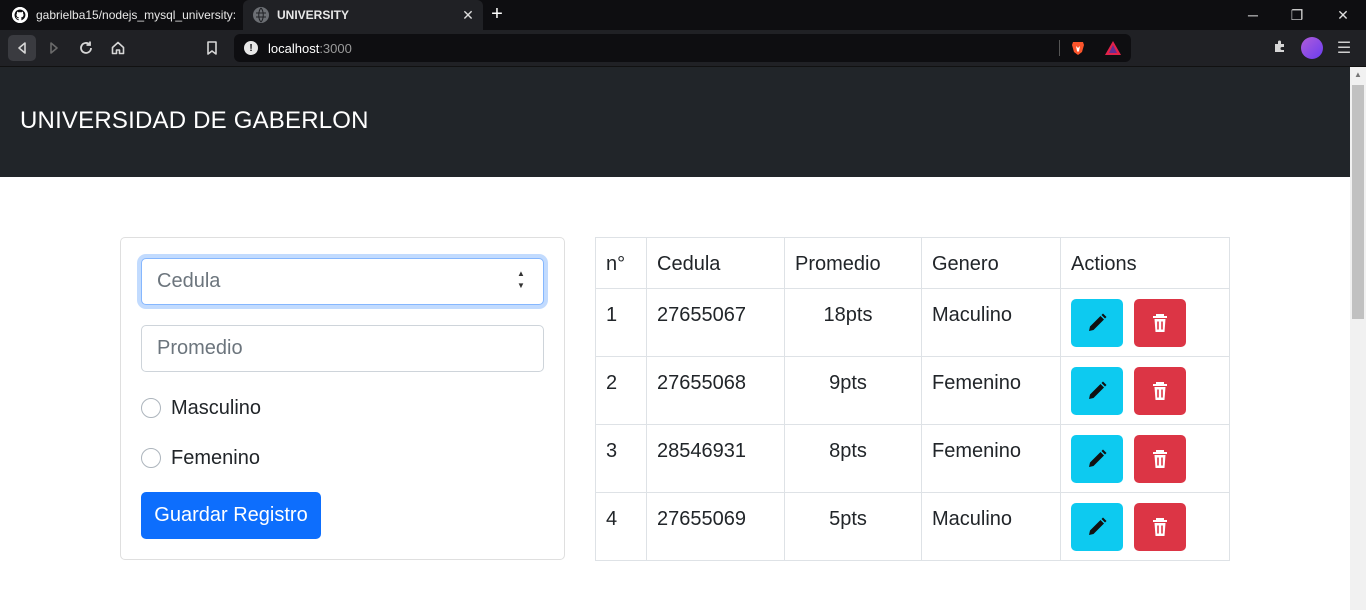 The image size is (1366, 610). I want to click on close-window-icon: ✕, so click(1343, 15).